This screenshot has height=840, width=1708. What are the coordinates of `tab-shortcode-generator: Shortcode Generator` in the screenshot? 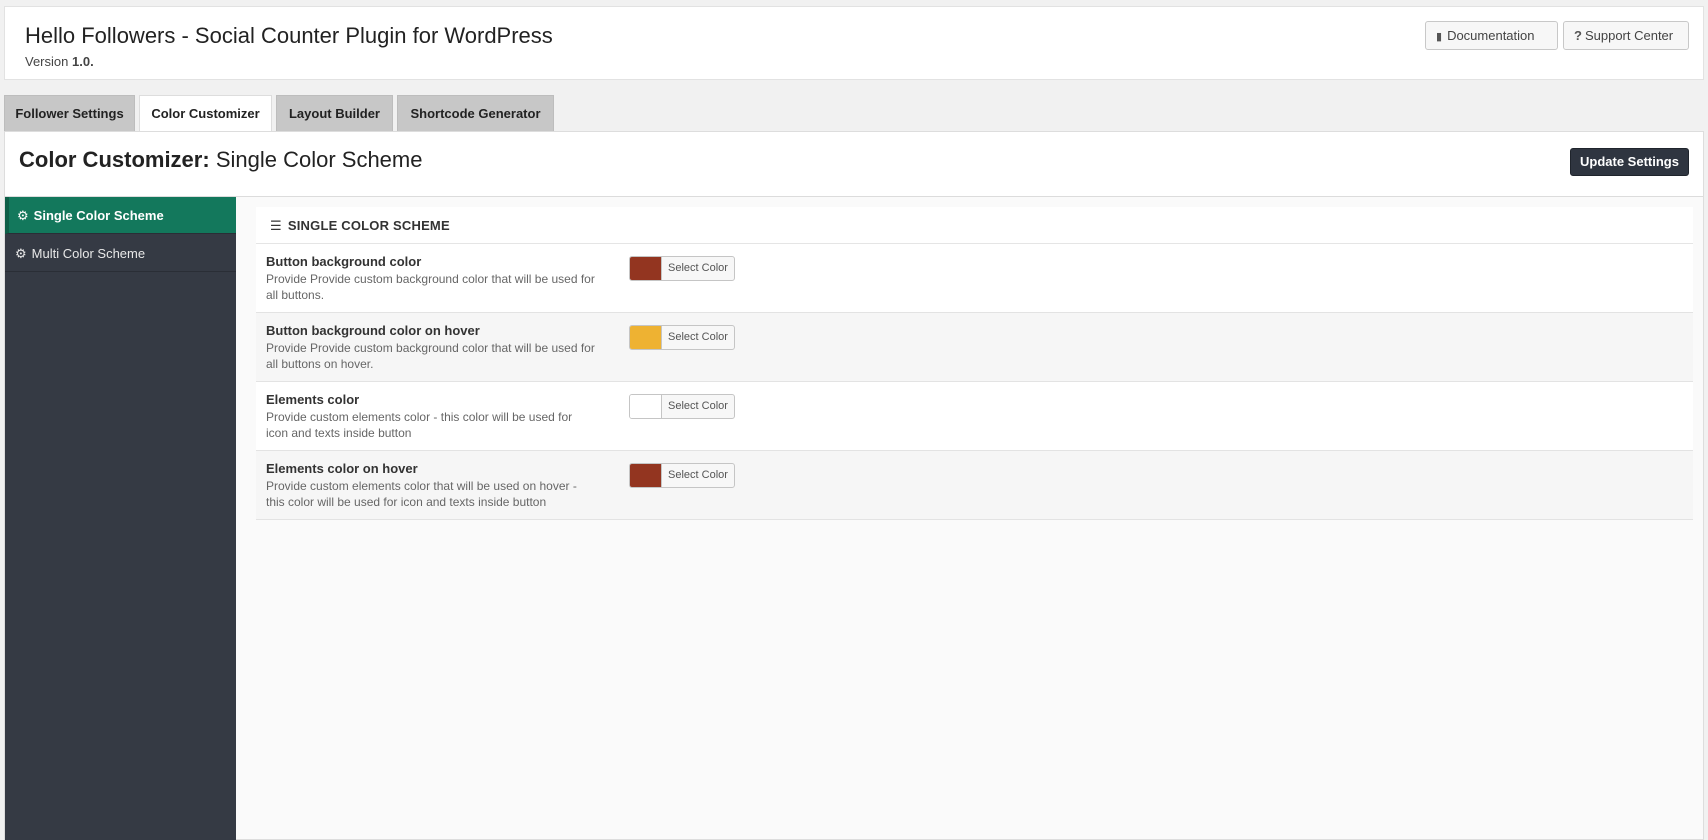 It's located at (475, 113).